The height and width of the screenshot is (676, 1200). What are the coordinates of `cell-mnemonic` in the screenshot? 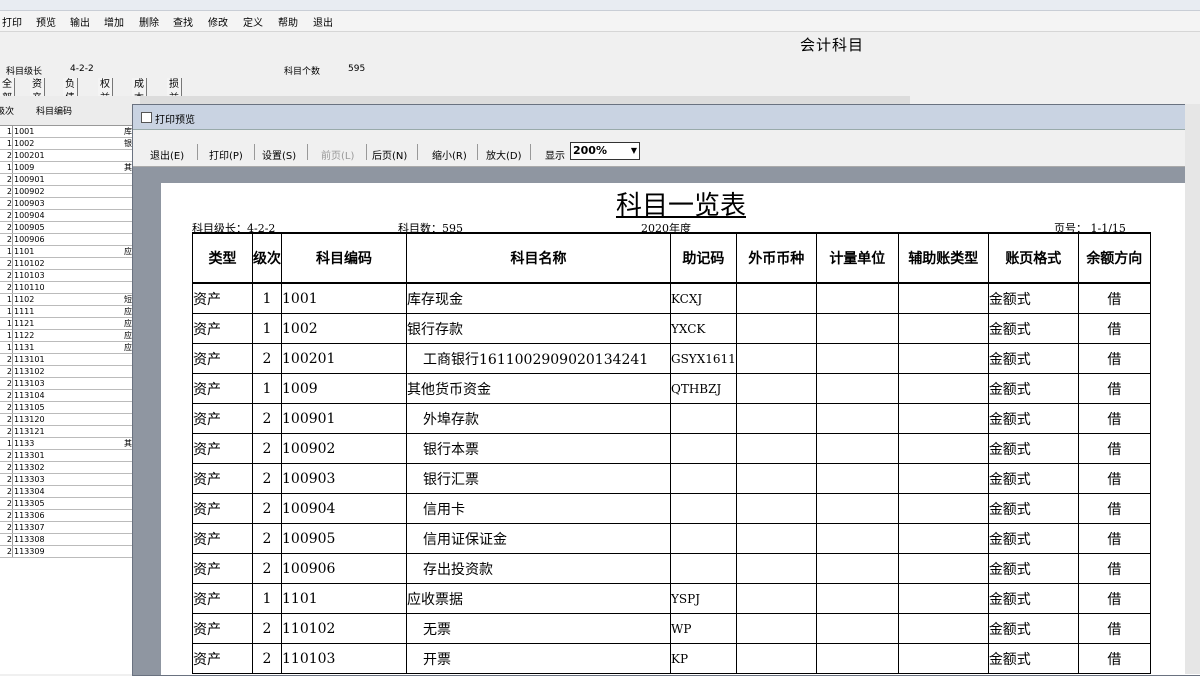 It's located at (703, 448).